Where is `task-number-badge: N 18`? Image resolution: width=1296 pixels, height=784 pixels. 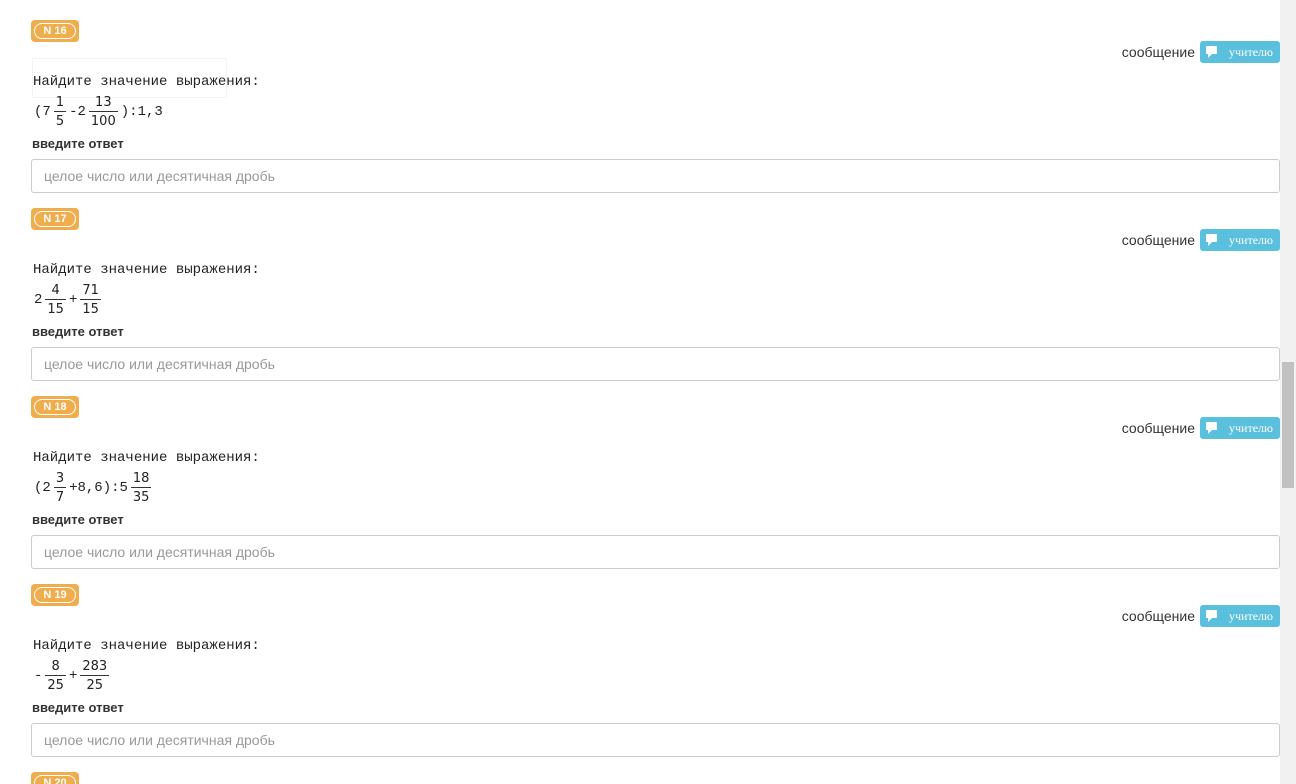 task-number-badge: N 18 is located at coordinates (55, 407).